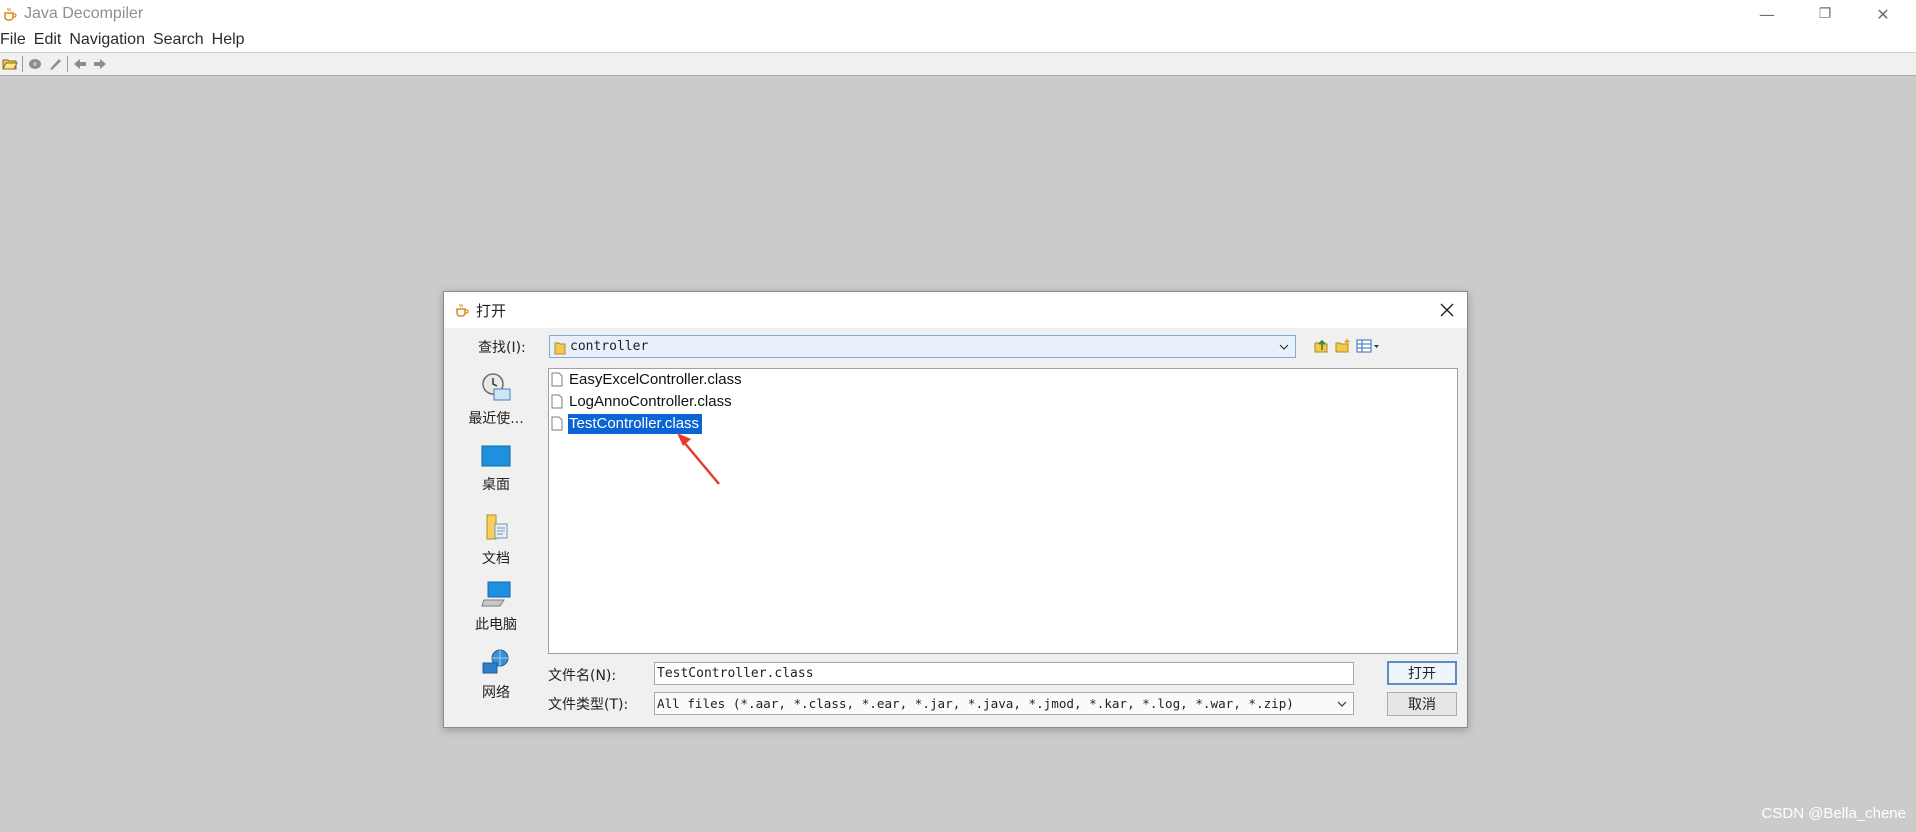 The image size is (1916, 832). I want to click on places-bar: 最近使... 桌面 文档 此电脑 网络, so click(496, 541).